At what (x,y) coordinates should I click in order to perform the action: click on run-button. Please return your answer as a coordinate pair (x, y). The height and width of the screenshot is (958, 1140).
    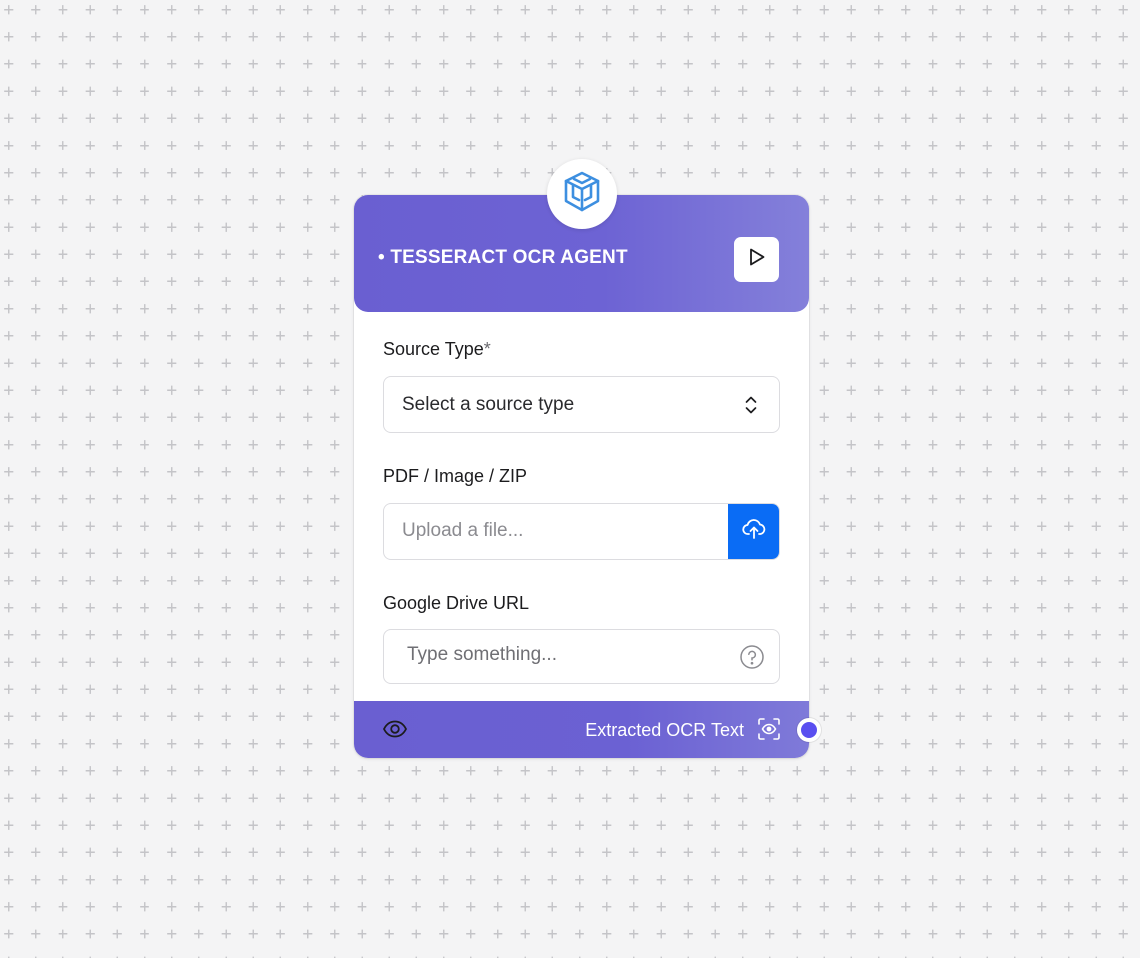
    Looking at the image, I should click on (756, 259).